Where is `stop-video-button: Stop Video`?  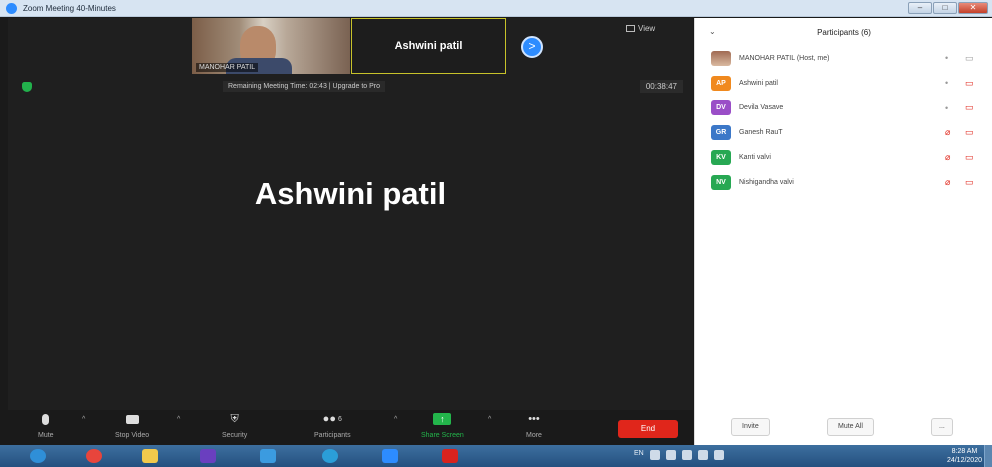 stop-video-button: Stop Video is located at coordinates (132, 426).